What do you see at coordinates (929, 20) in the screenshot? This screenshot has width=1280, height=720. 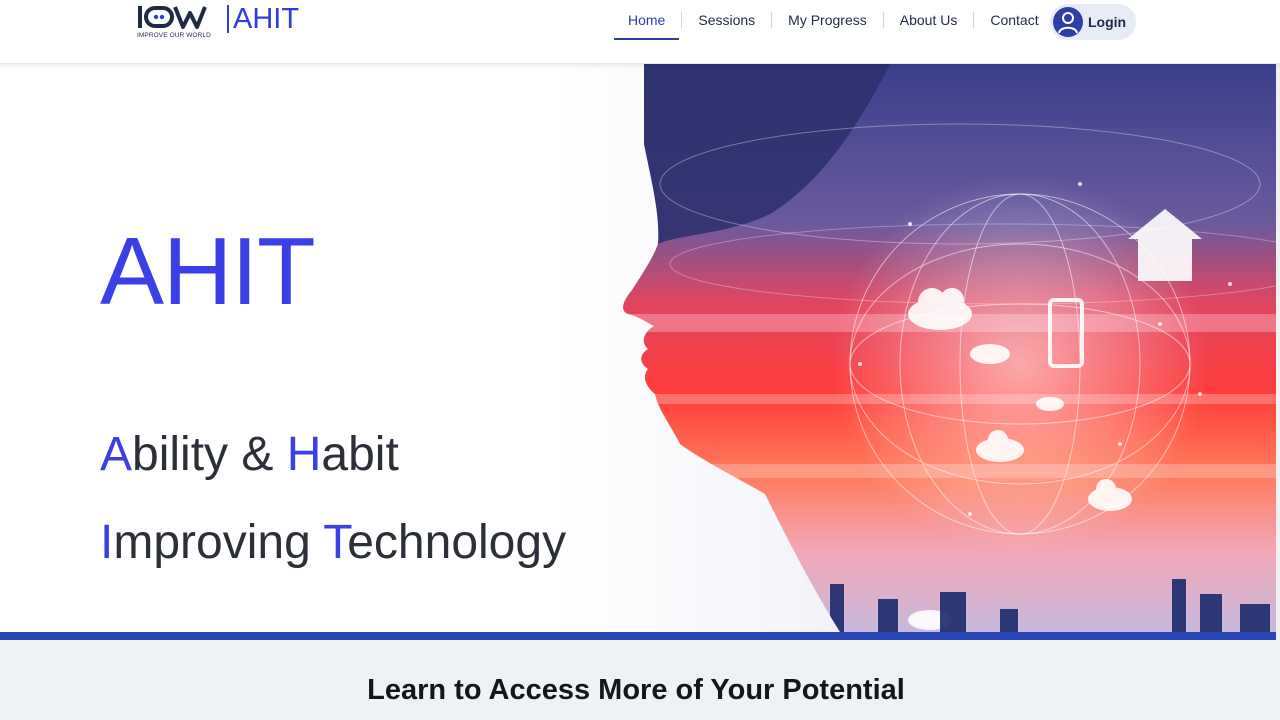 I see `nav-about-us: About Us` at bounding box center [929, 20].